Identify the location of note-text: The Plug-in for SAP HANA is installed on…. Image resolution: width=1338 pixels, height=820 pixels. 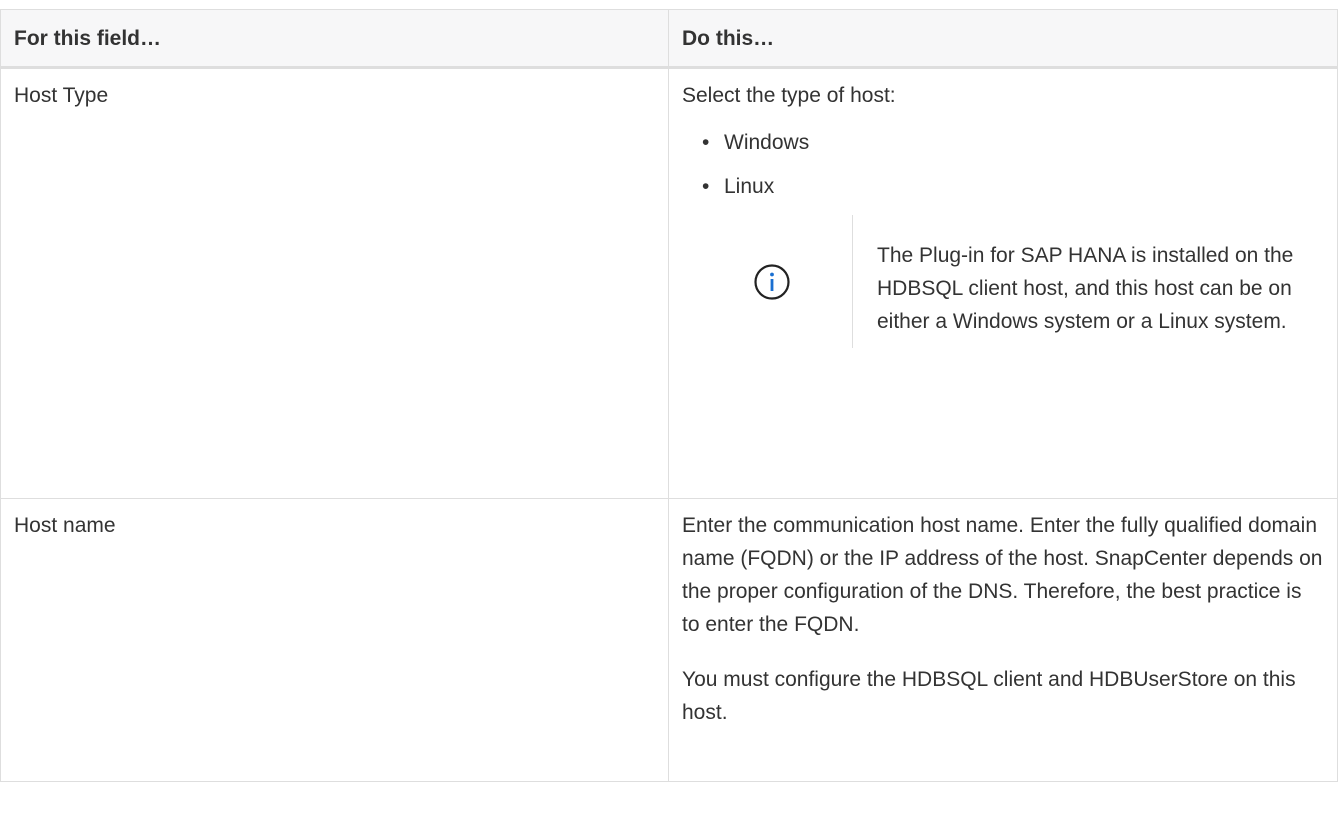
(1085, 288).